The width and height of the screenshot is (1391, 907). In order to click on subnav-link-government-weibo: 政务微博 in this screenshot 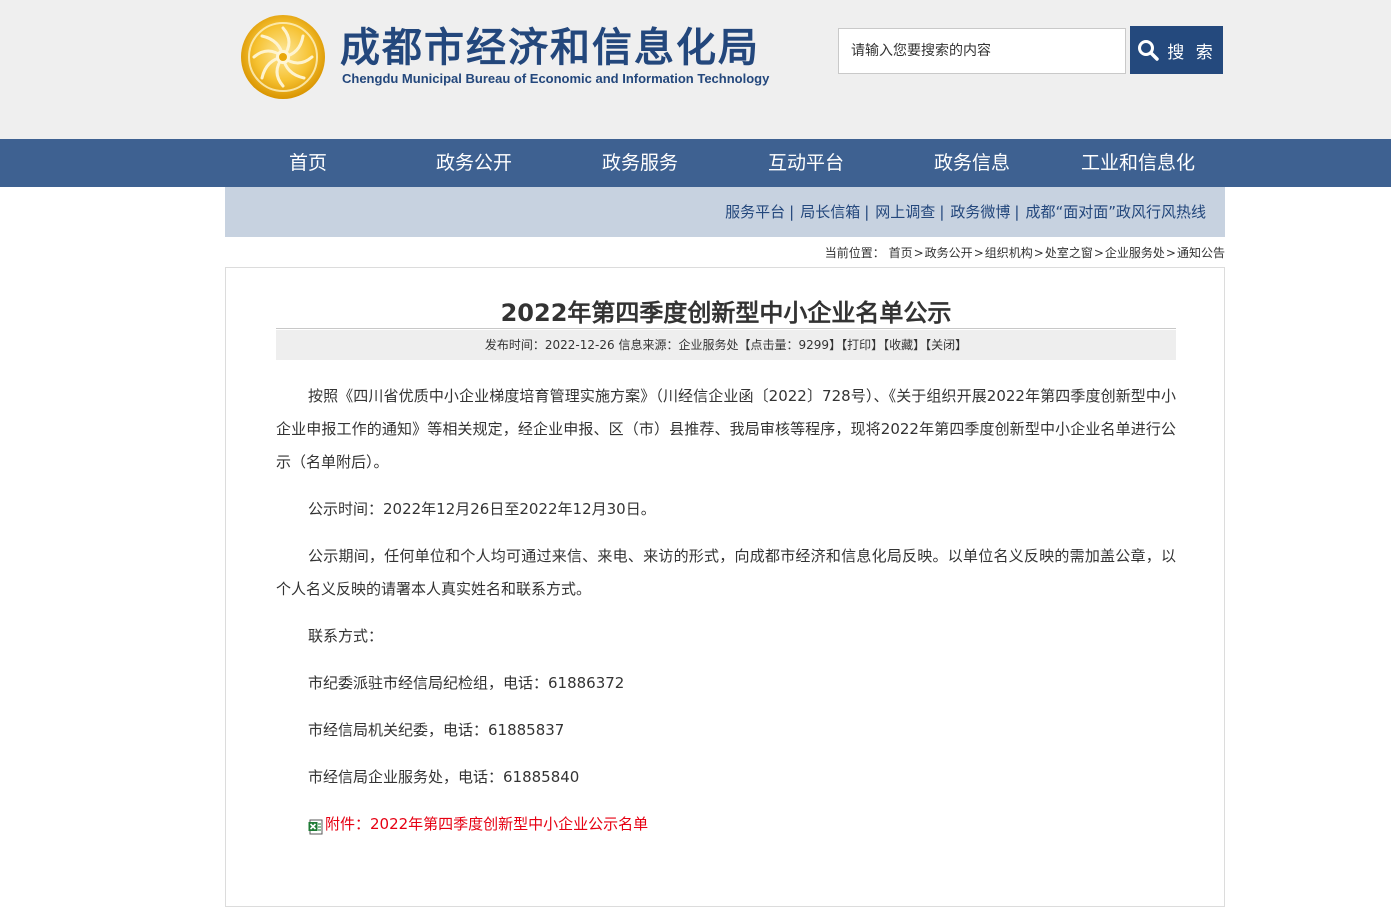, I will do `click(980, 212)`.